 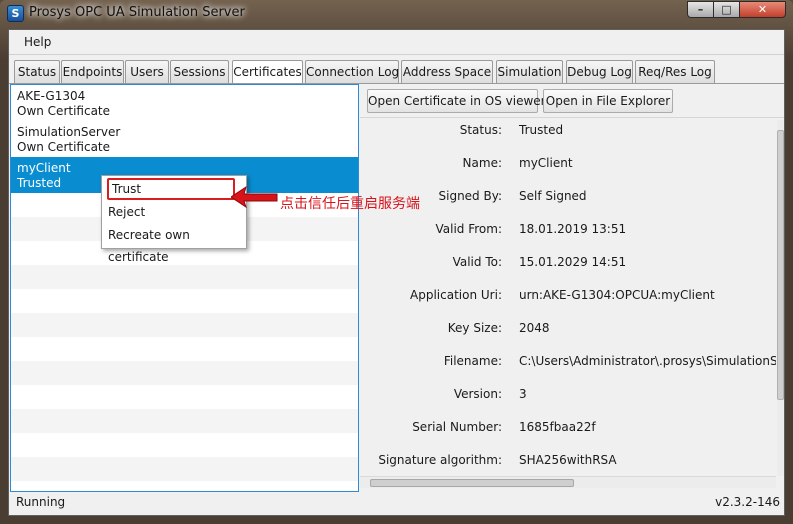 What do you see at coordinates (568, 331) in the screenshot?
I see `detail-row-key-size: Key Size: 2048` at bounding box center [568, 331].